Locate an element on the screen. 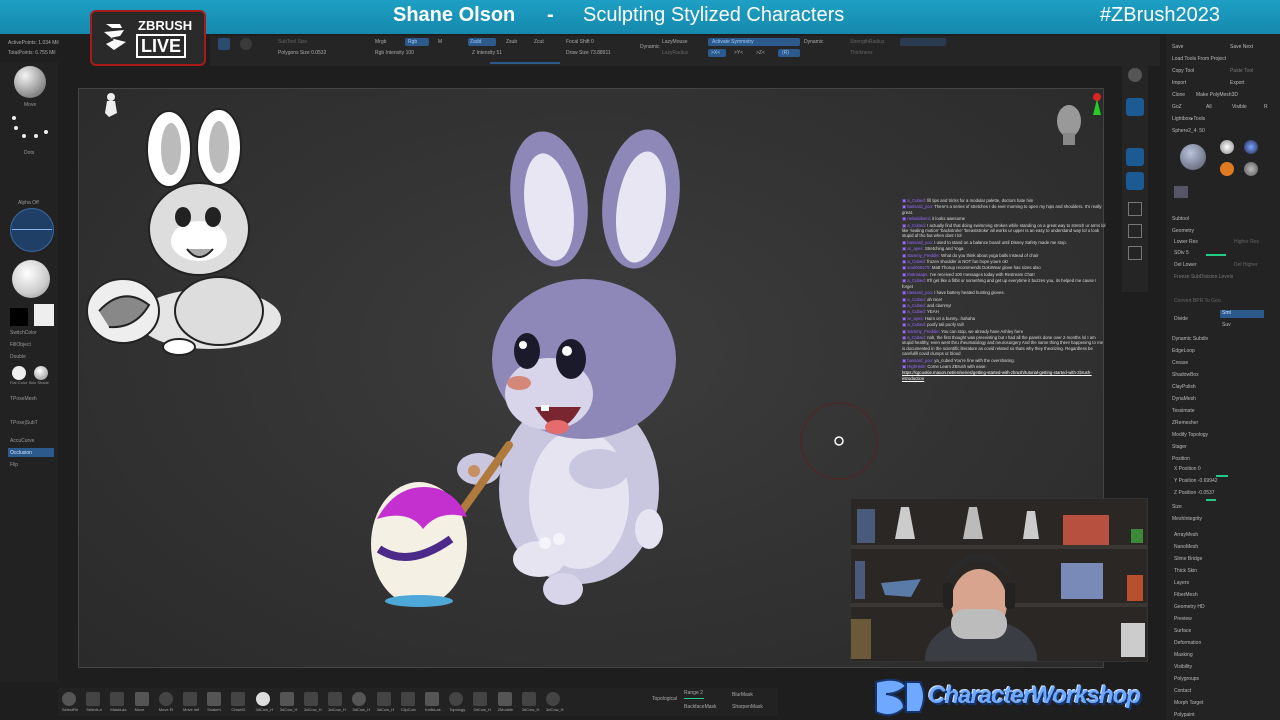  polygroups-menu: Polygroups is located at coordinates (1186, 679).